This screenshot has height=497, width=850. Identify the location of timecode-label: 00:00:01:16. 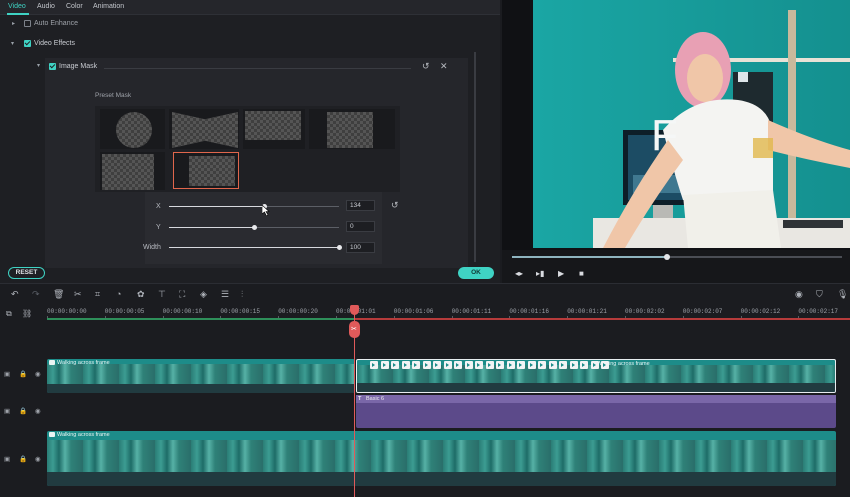
(529, 311).